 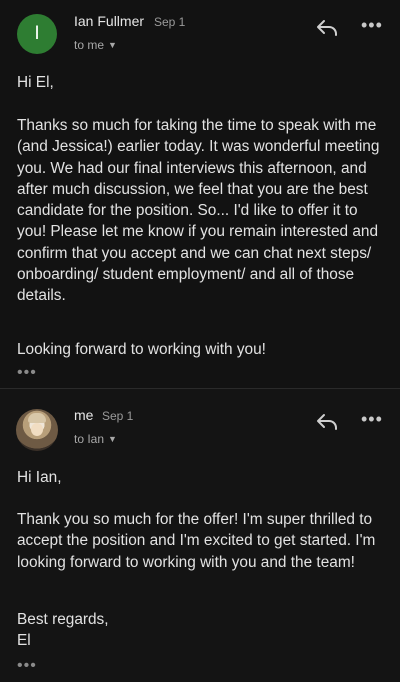 What do you see at coordinates (109, 21) in the screenshot?
I see `sender-name: Ian Fullmer` at bounding box center [109, 21].